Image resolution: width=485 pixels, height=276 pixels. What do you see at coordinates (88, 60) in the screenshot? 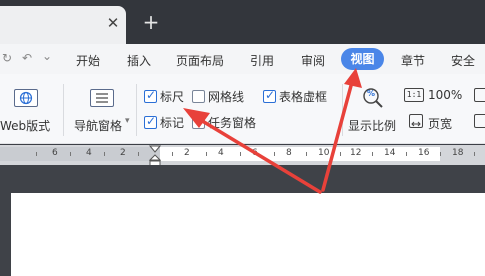
I see `menu-home: 开始` at bounding box center [88, 60].